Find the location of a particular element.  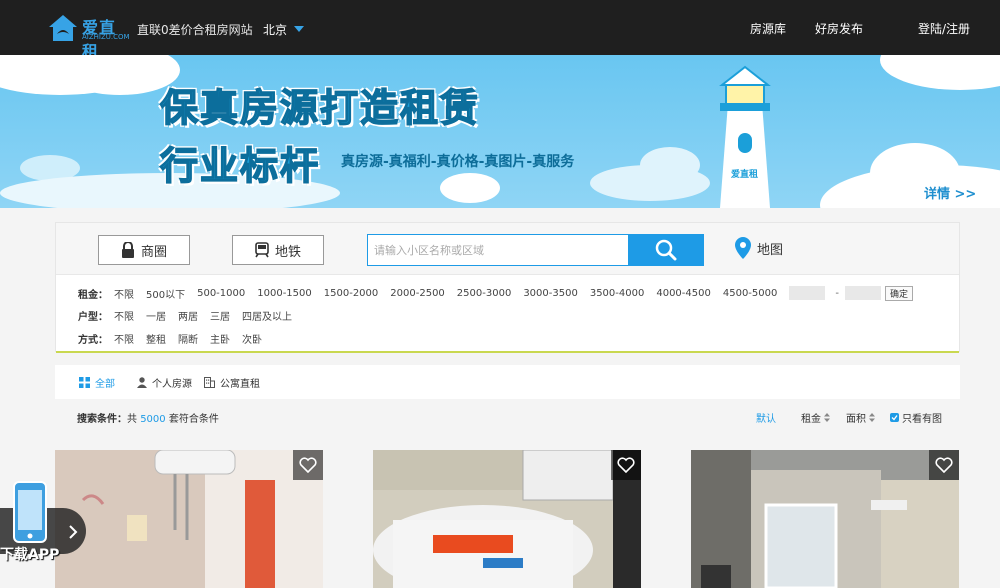

max-price-input is located at coordinates (862, 293).